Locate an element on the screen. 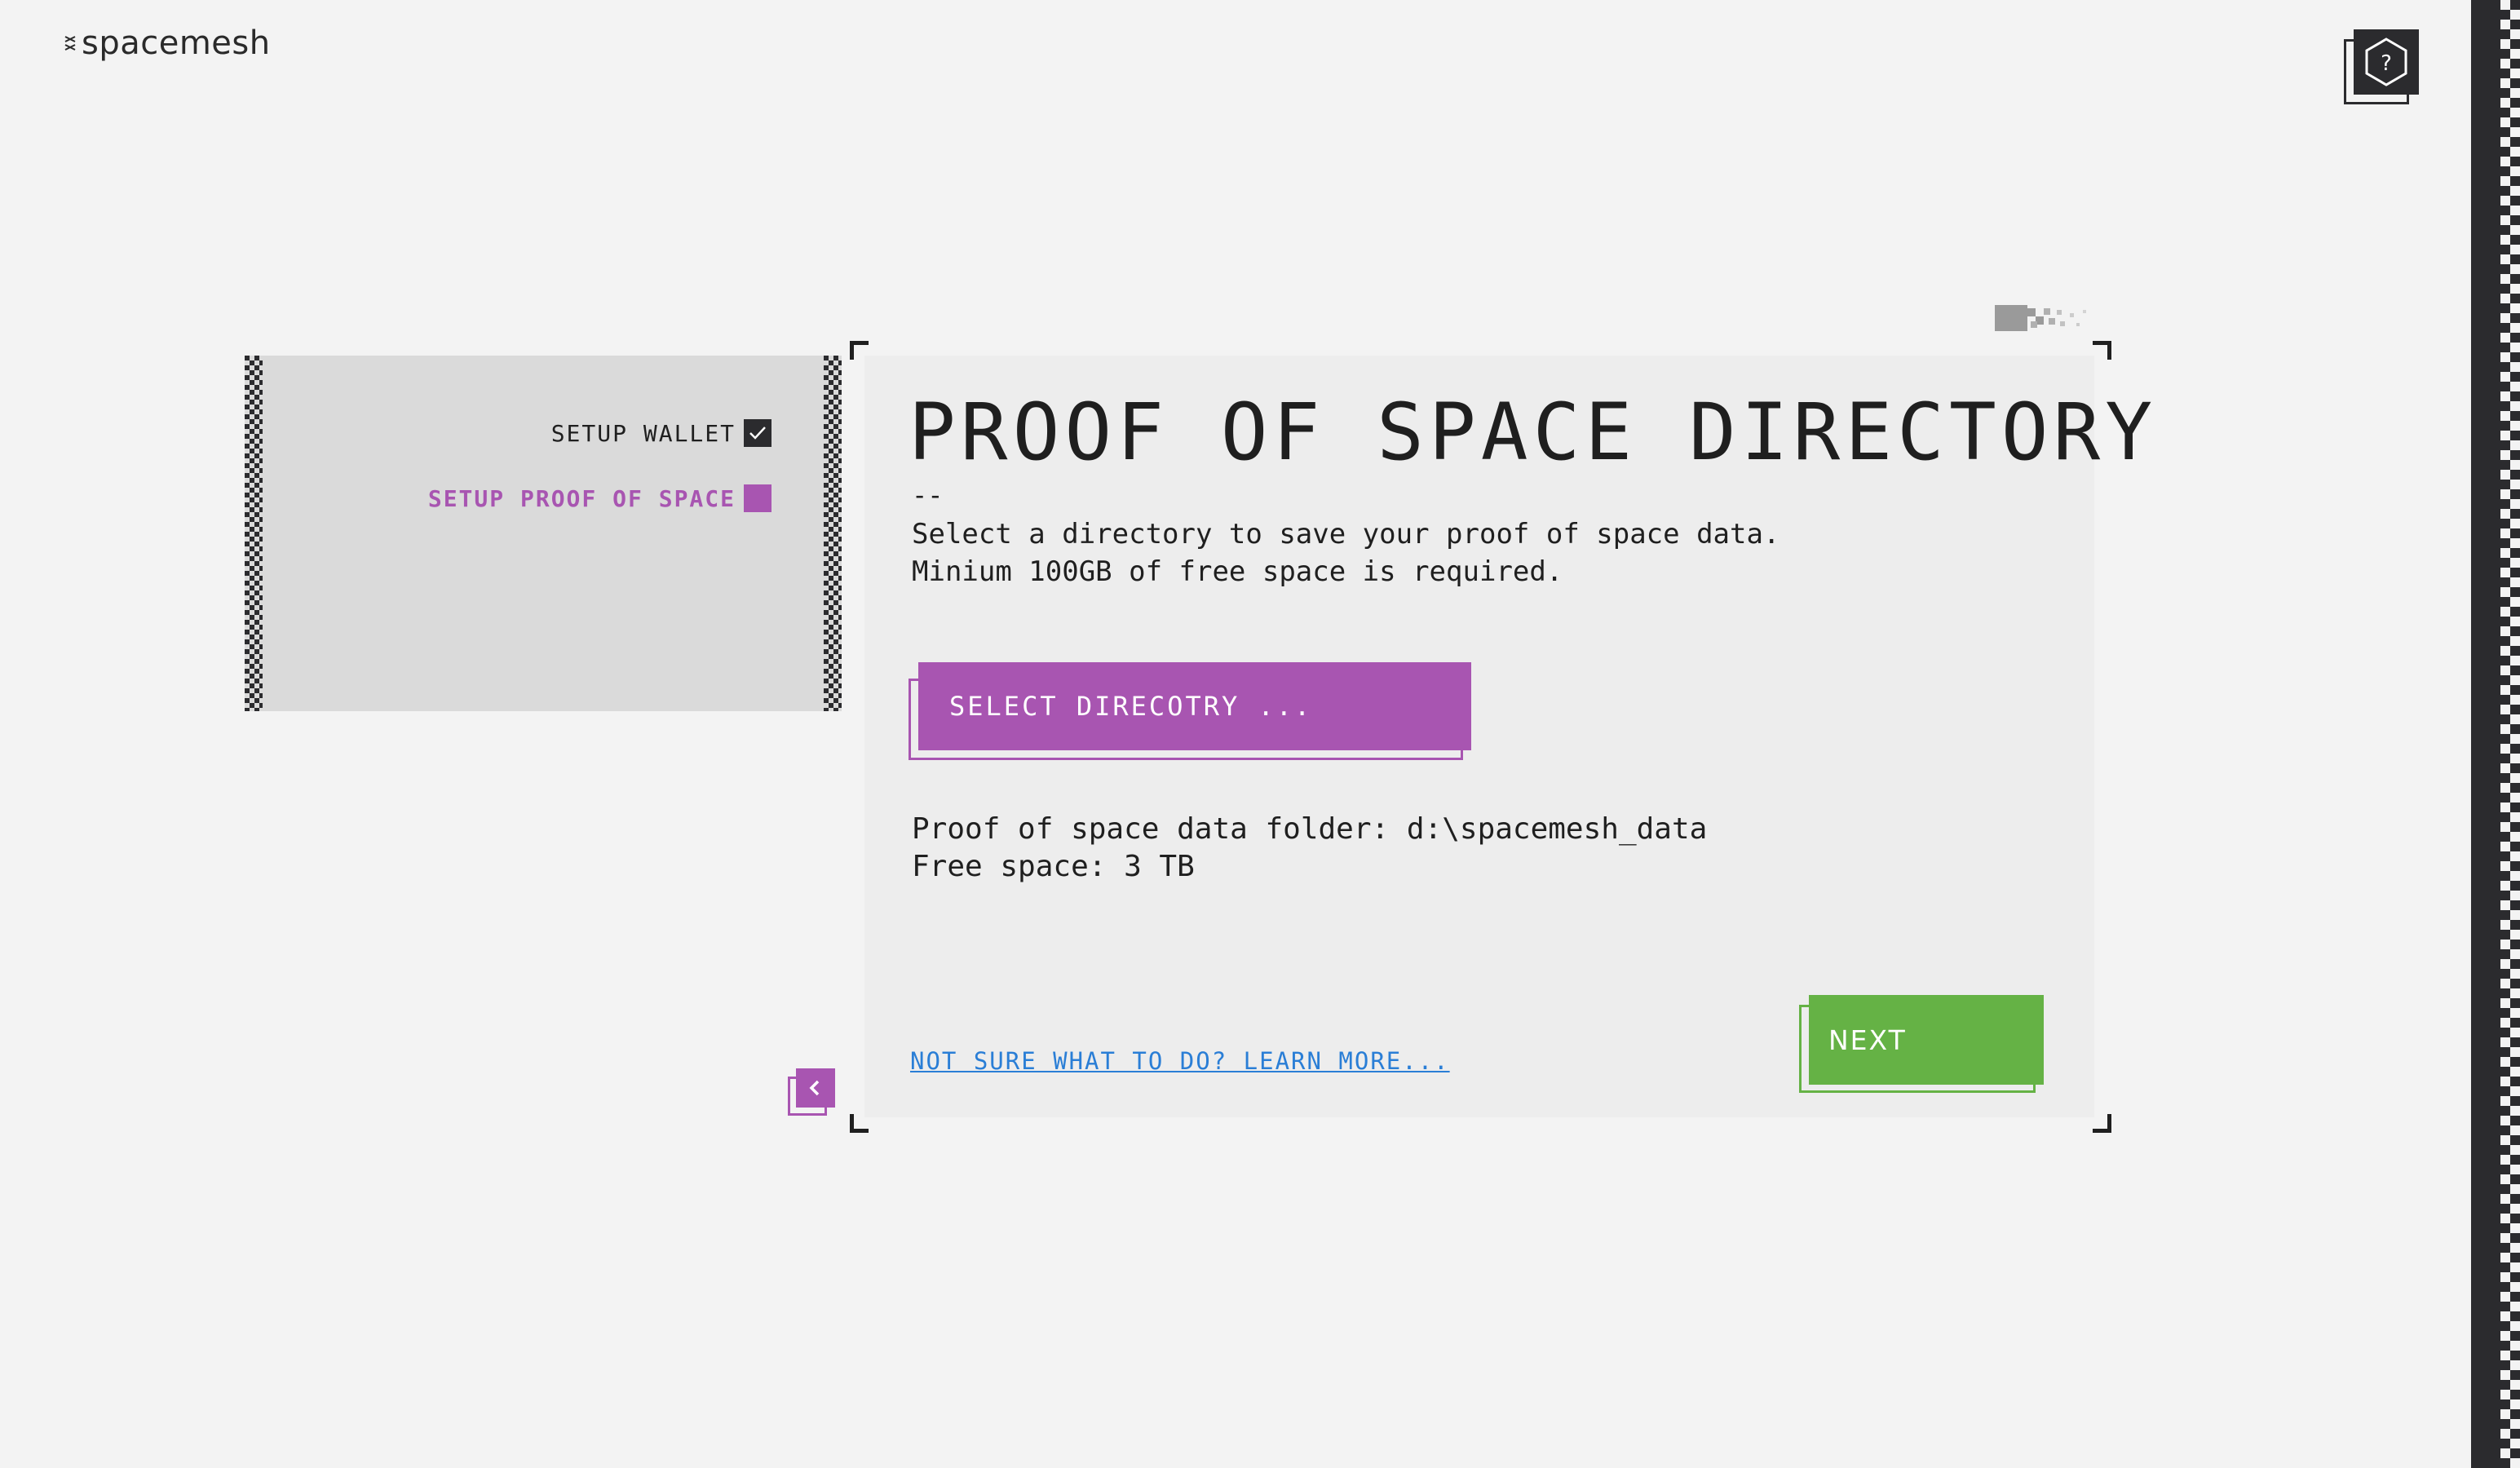 This screenshot has height=1468, width=2520. step-setup-wallet: SETUP WALLET is located at coordinates (661, 433).